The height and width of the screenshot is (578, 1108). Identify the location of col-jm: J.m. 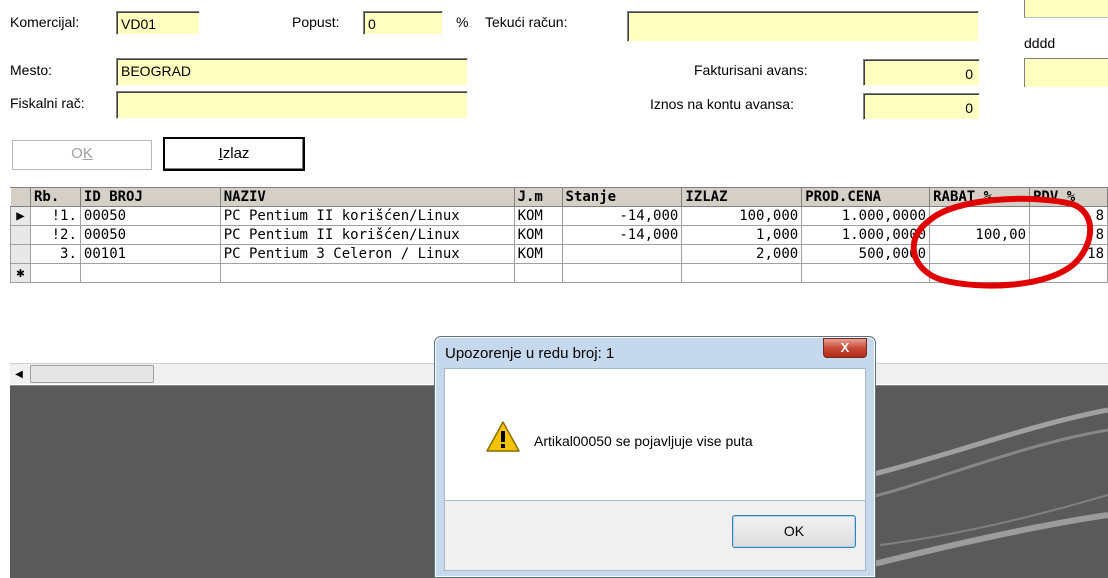
(538, 197).